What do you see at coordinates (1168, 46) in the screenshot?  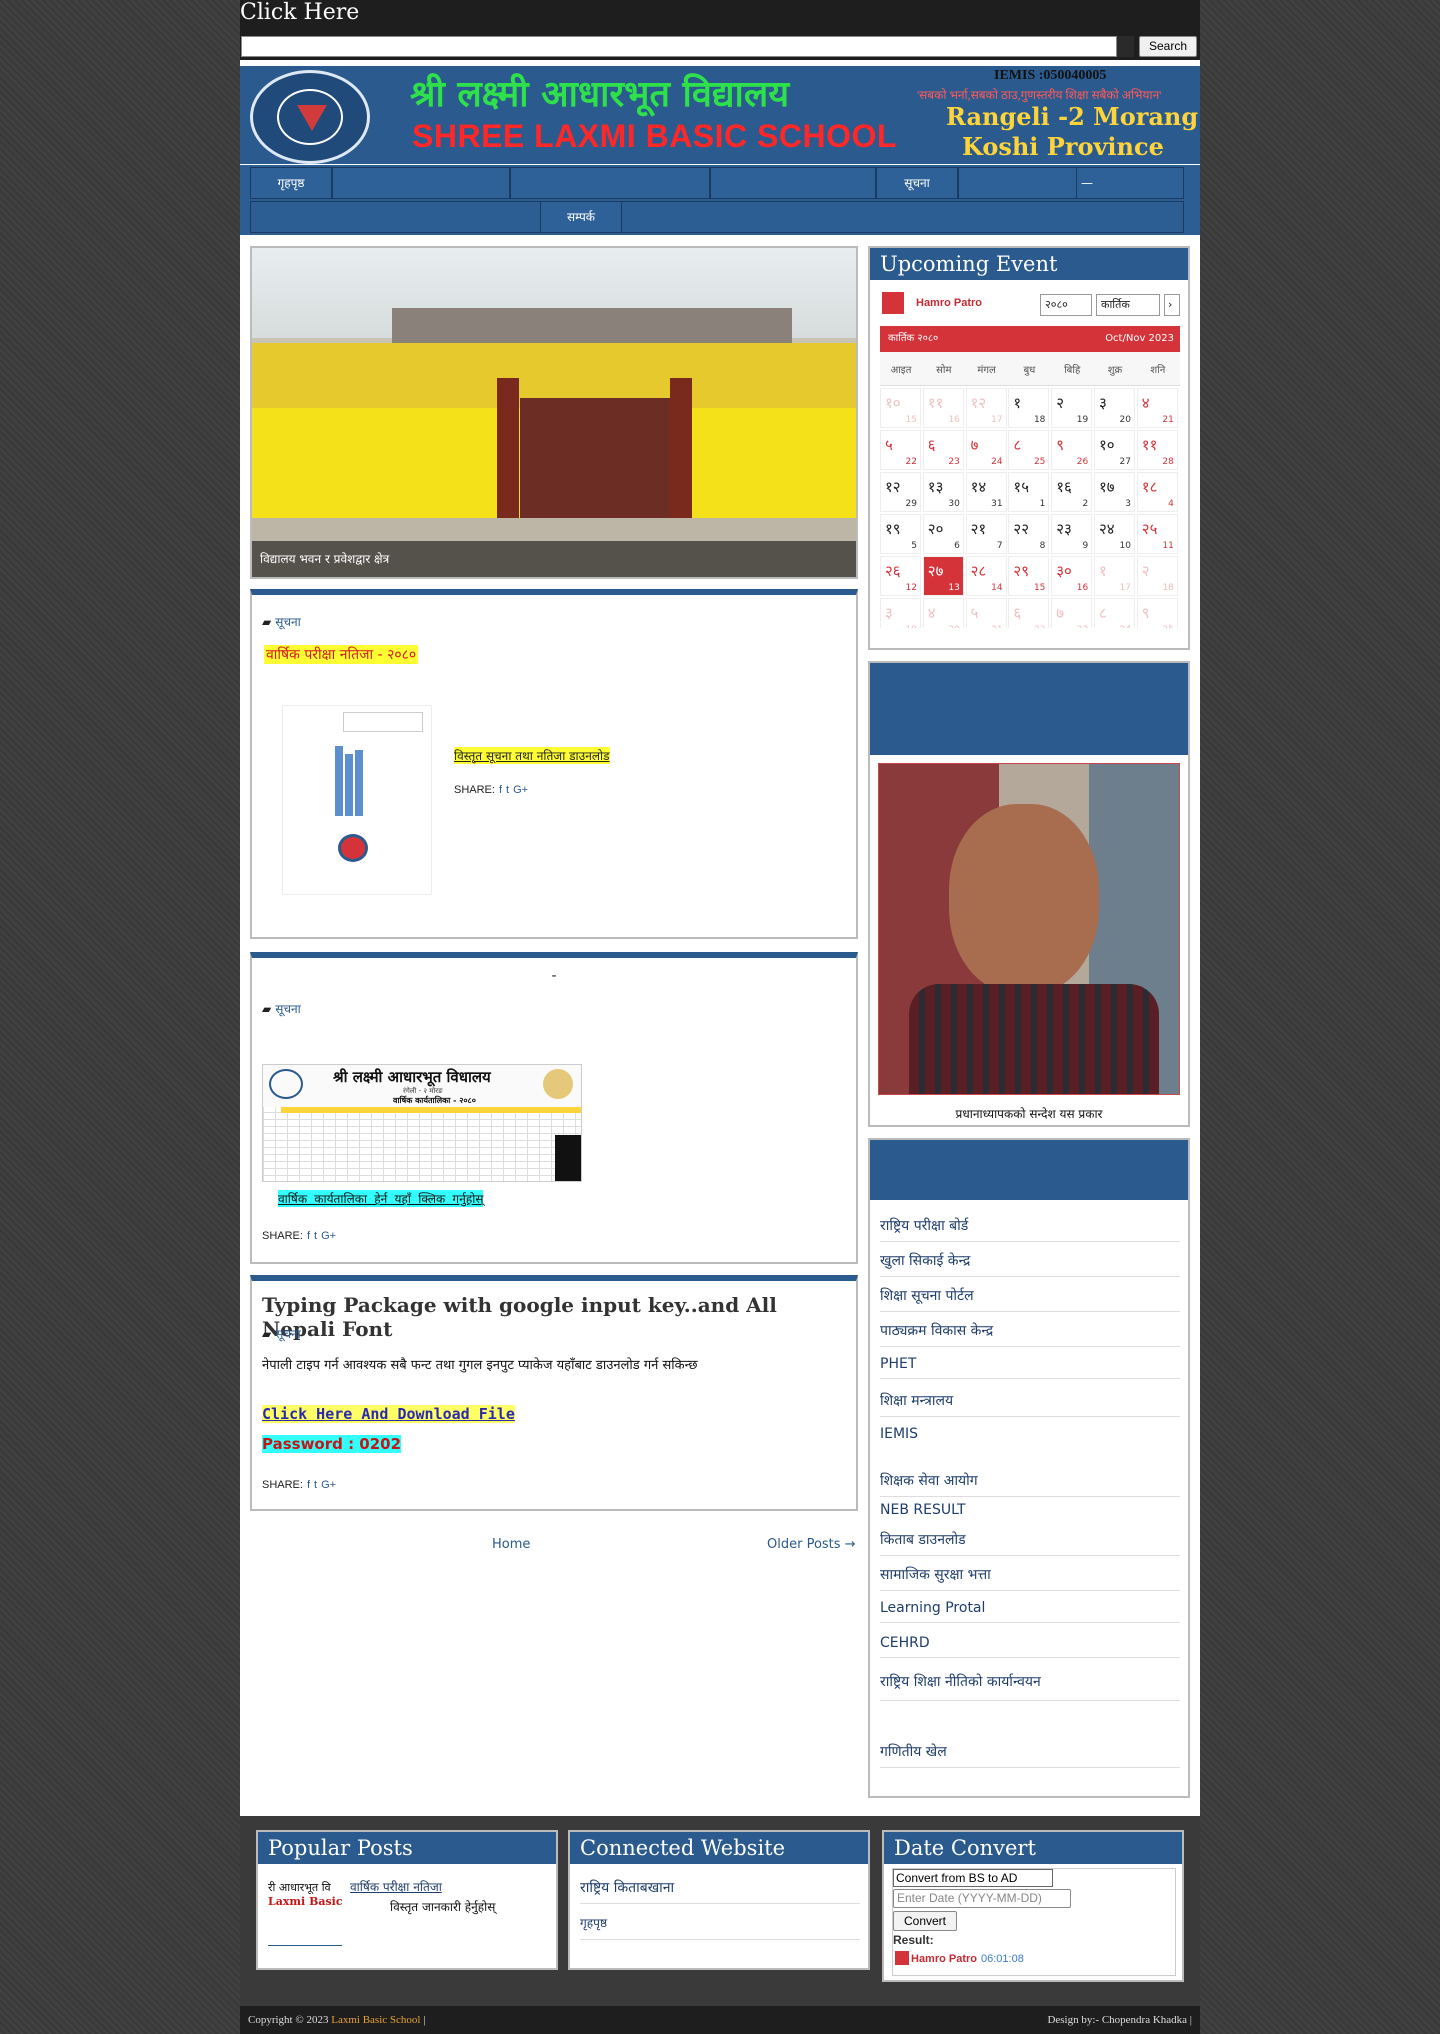 I see `search-button: Search` at bounding box center [1168, 46].